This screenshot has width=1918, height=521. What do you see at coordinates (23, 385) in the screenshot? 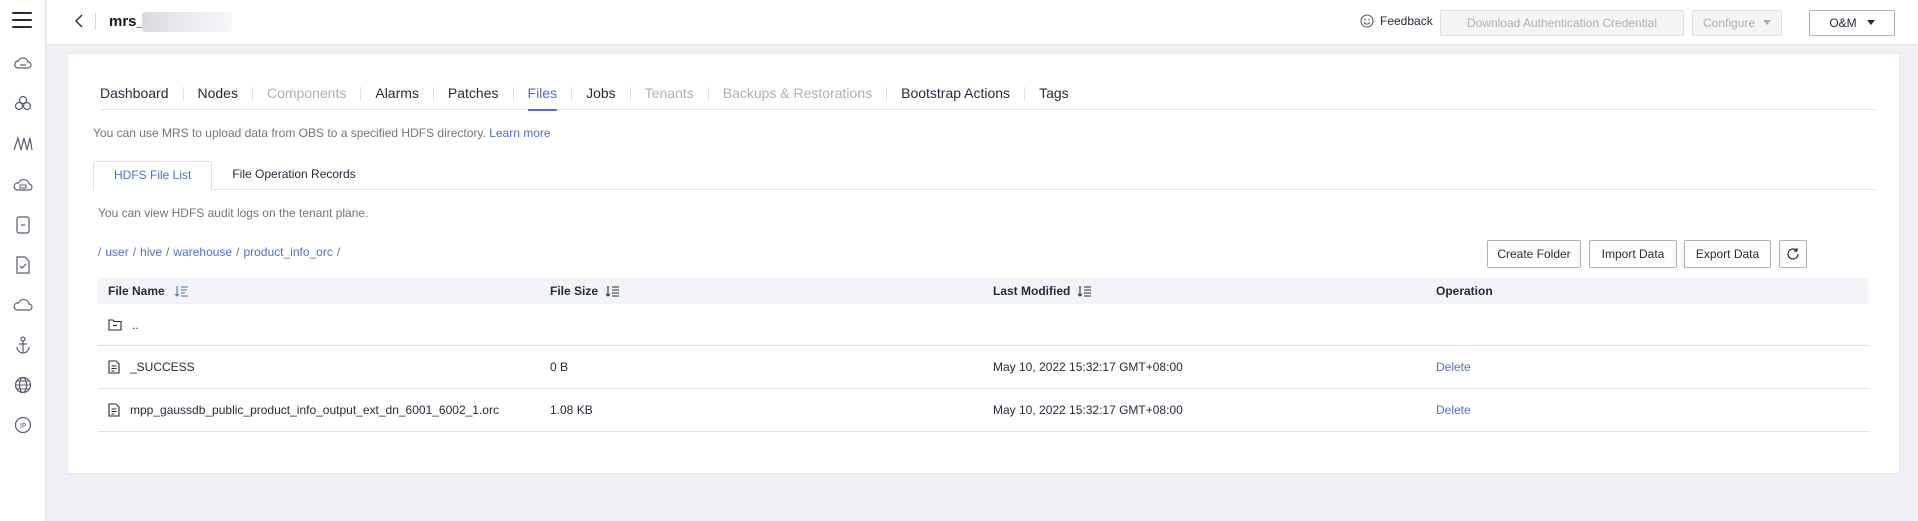
I see `globe-icon` at bounding box center [23, 385].